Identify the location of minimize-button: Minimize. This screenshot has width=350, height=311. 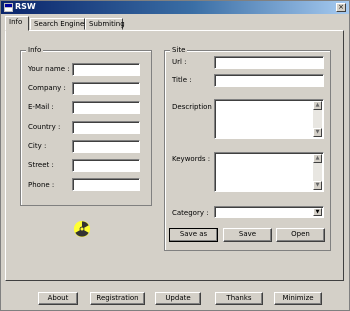
(298, 298).